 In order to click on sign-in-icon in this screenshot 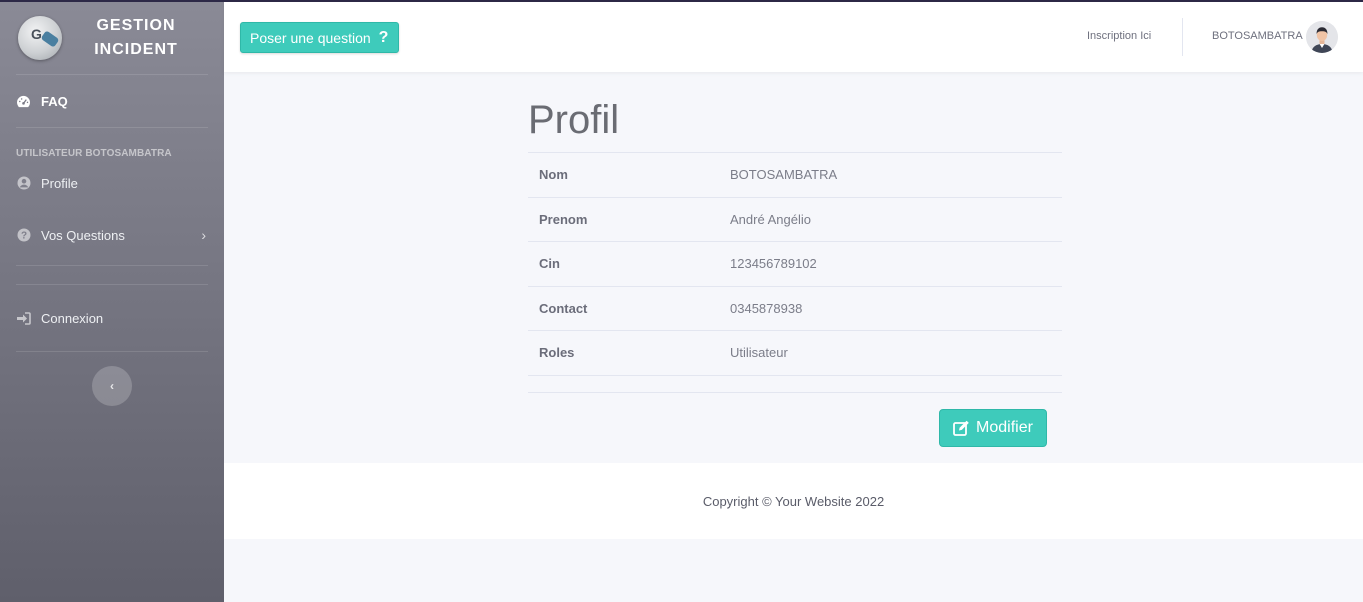, I will do `click(23, 318)`.